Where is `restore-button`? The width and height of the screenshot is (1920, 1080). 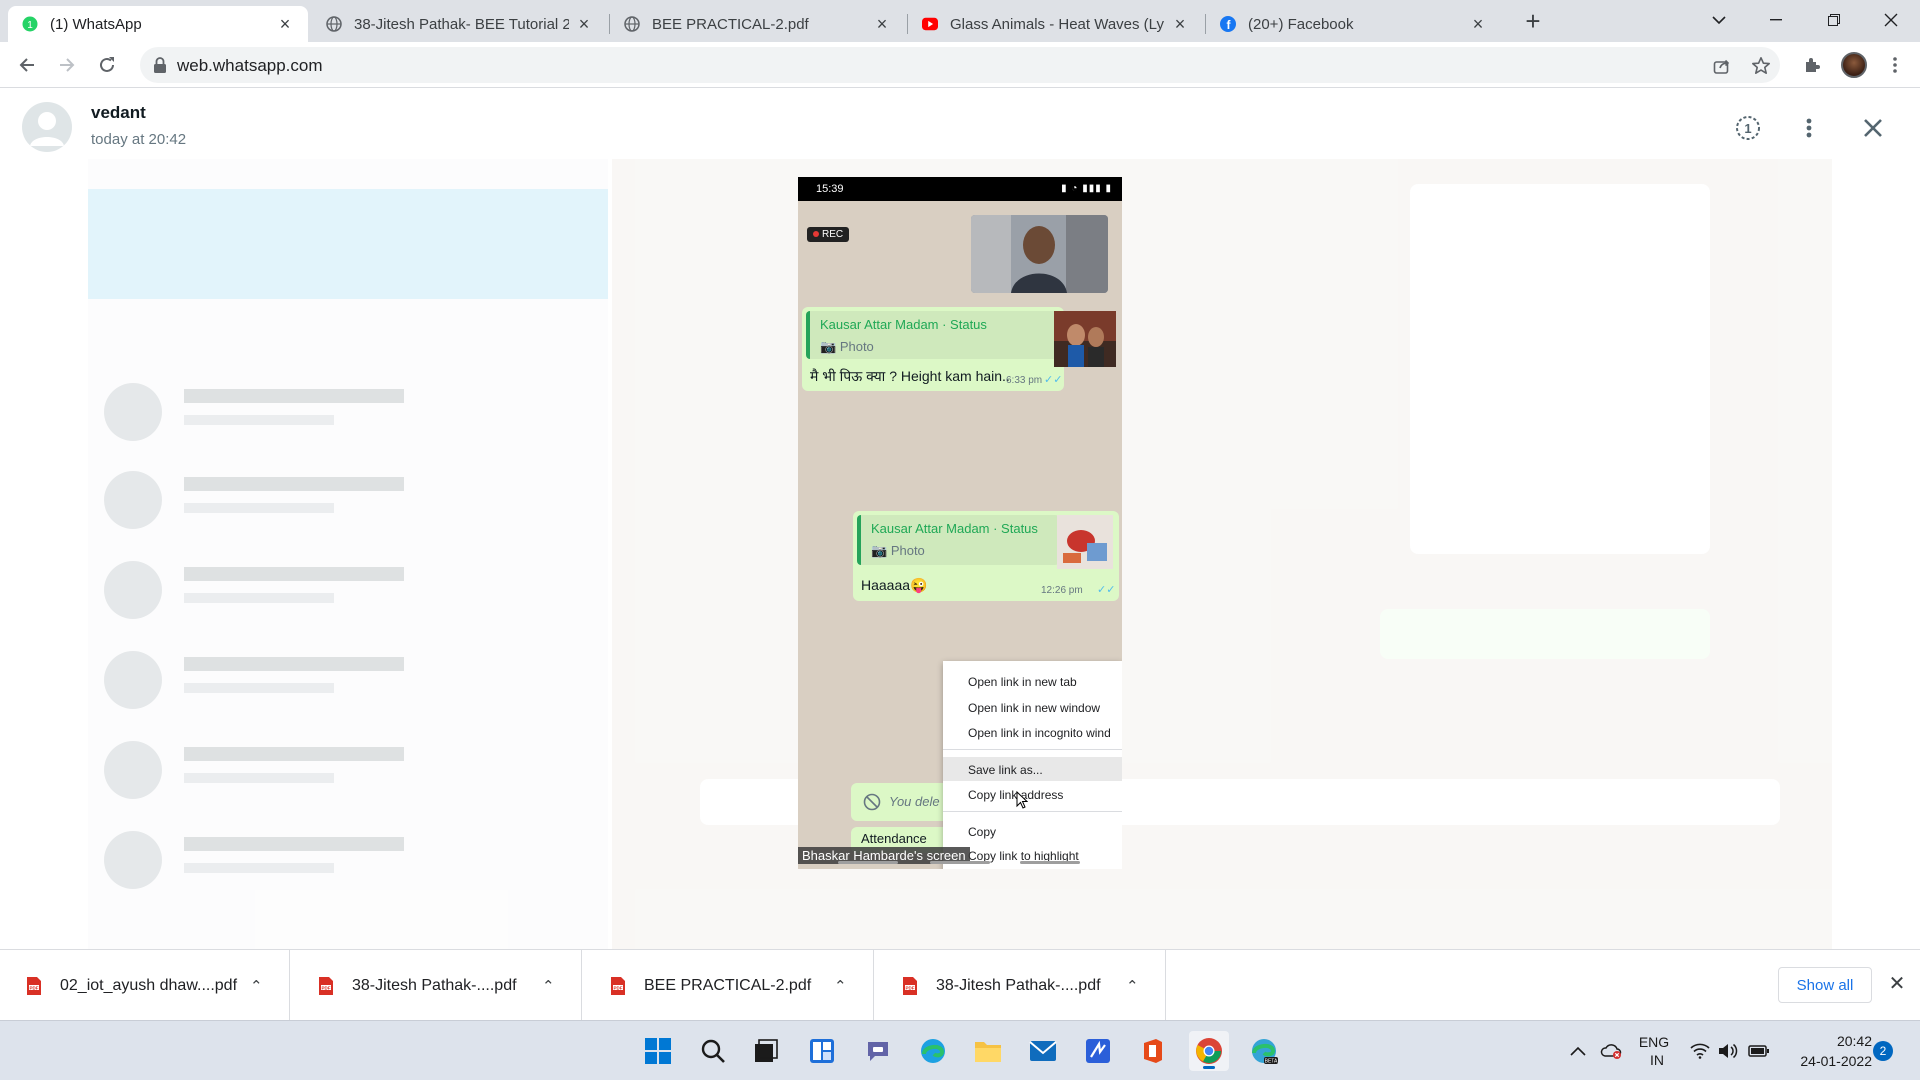 restore-button is located at coordinates (1834, 20).